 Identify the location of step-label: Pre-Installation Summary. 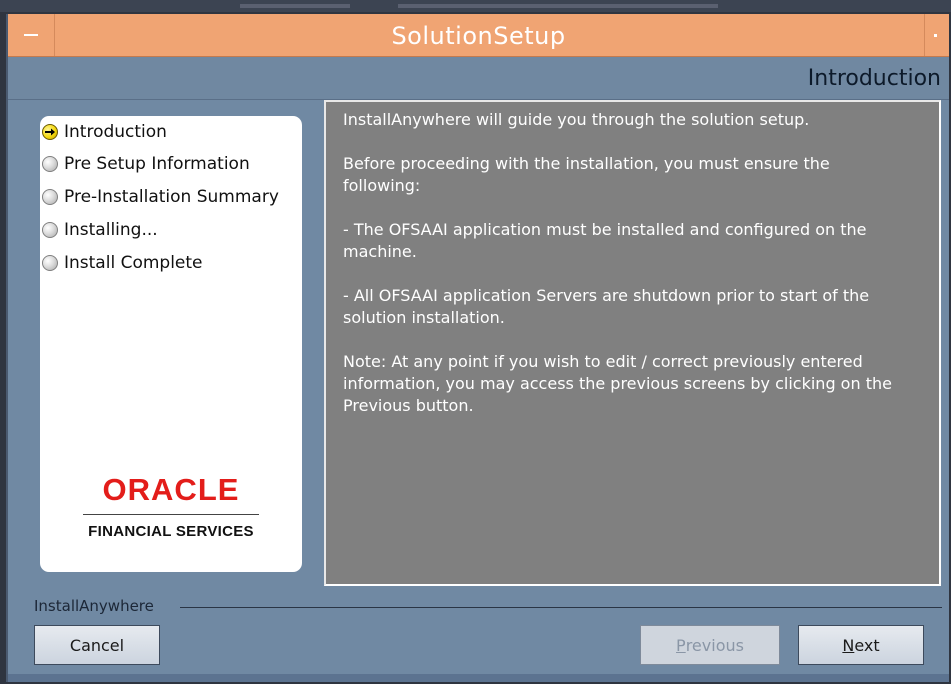
(171, 197).